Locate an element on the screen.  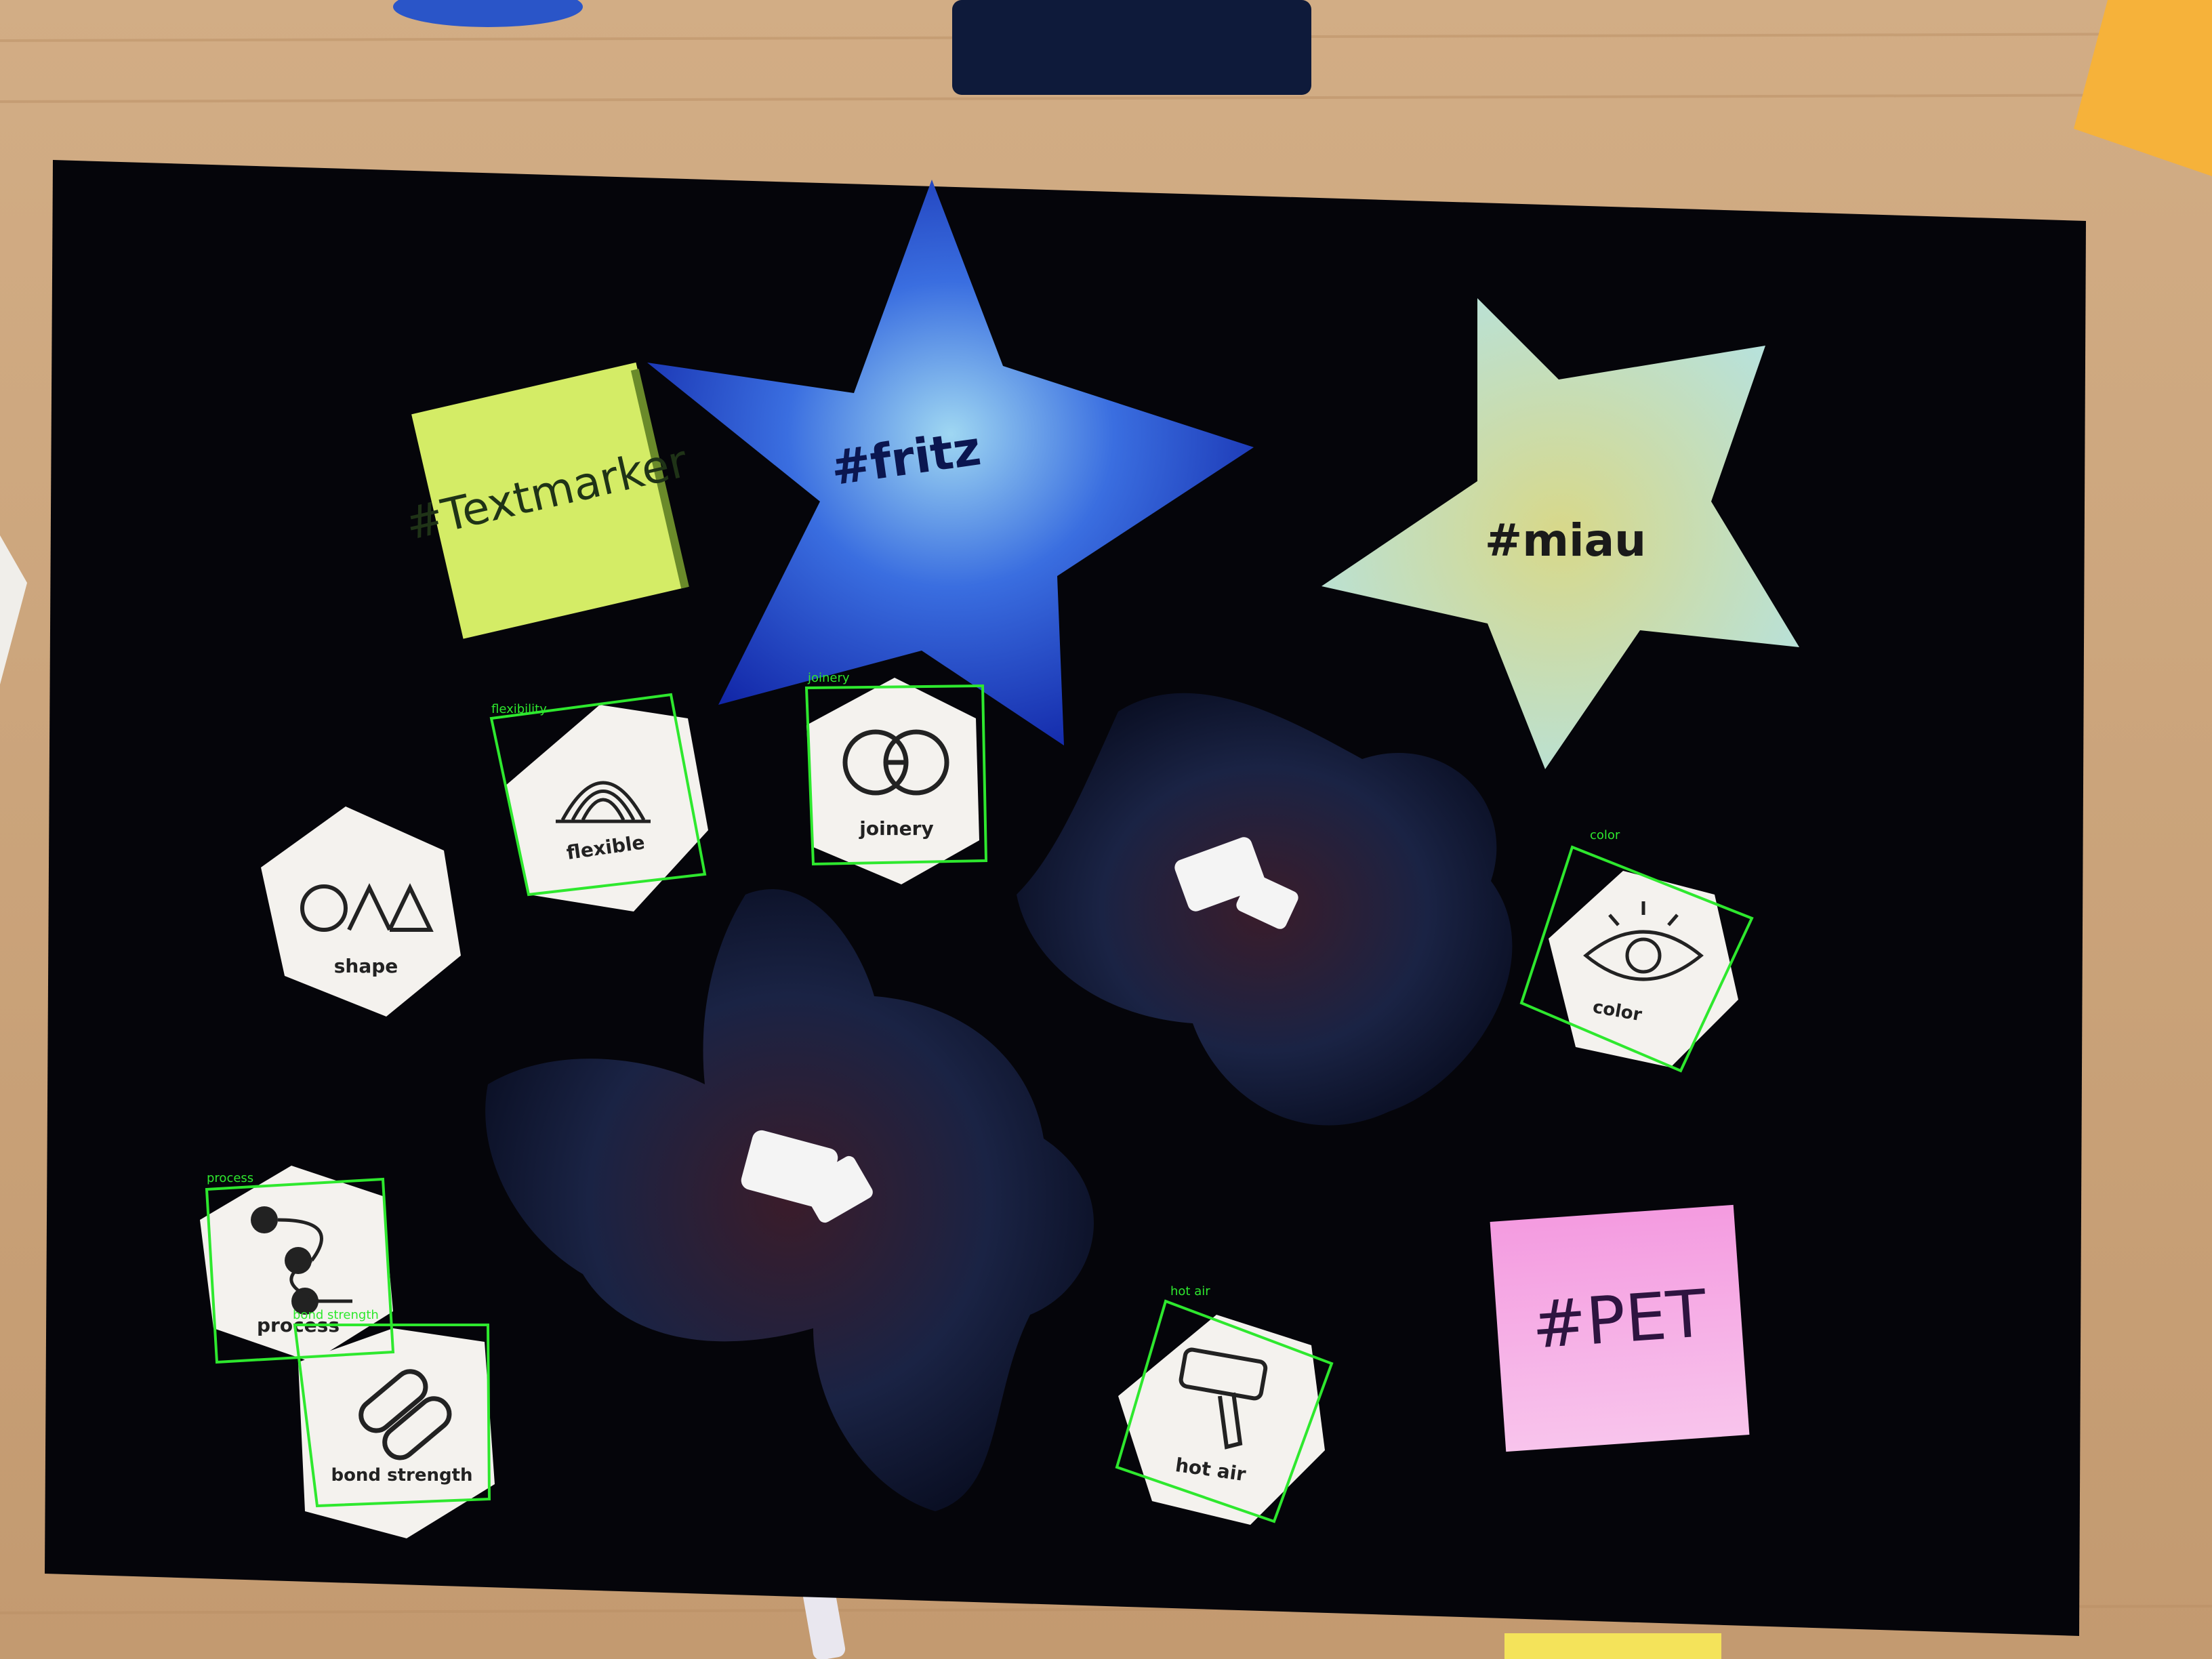
yellow-note-bottom is located at coordinates (1613, 1646).